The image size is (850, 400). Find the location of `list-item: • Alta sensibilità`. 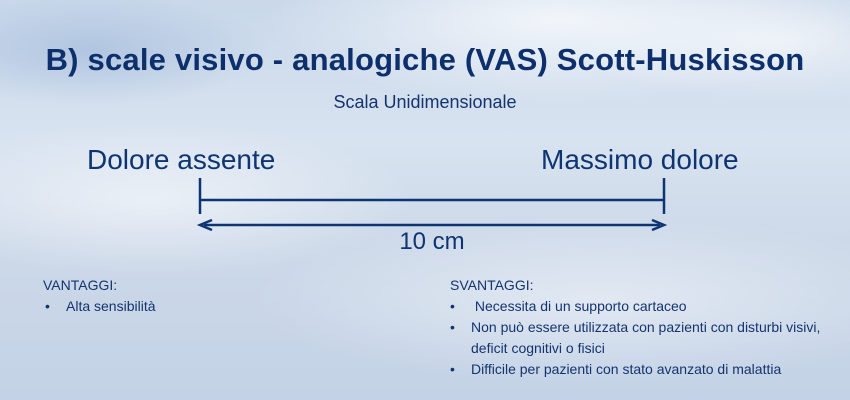

list-item: • Alta sensibilità is located at coordinates (193, 306).